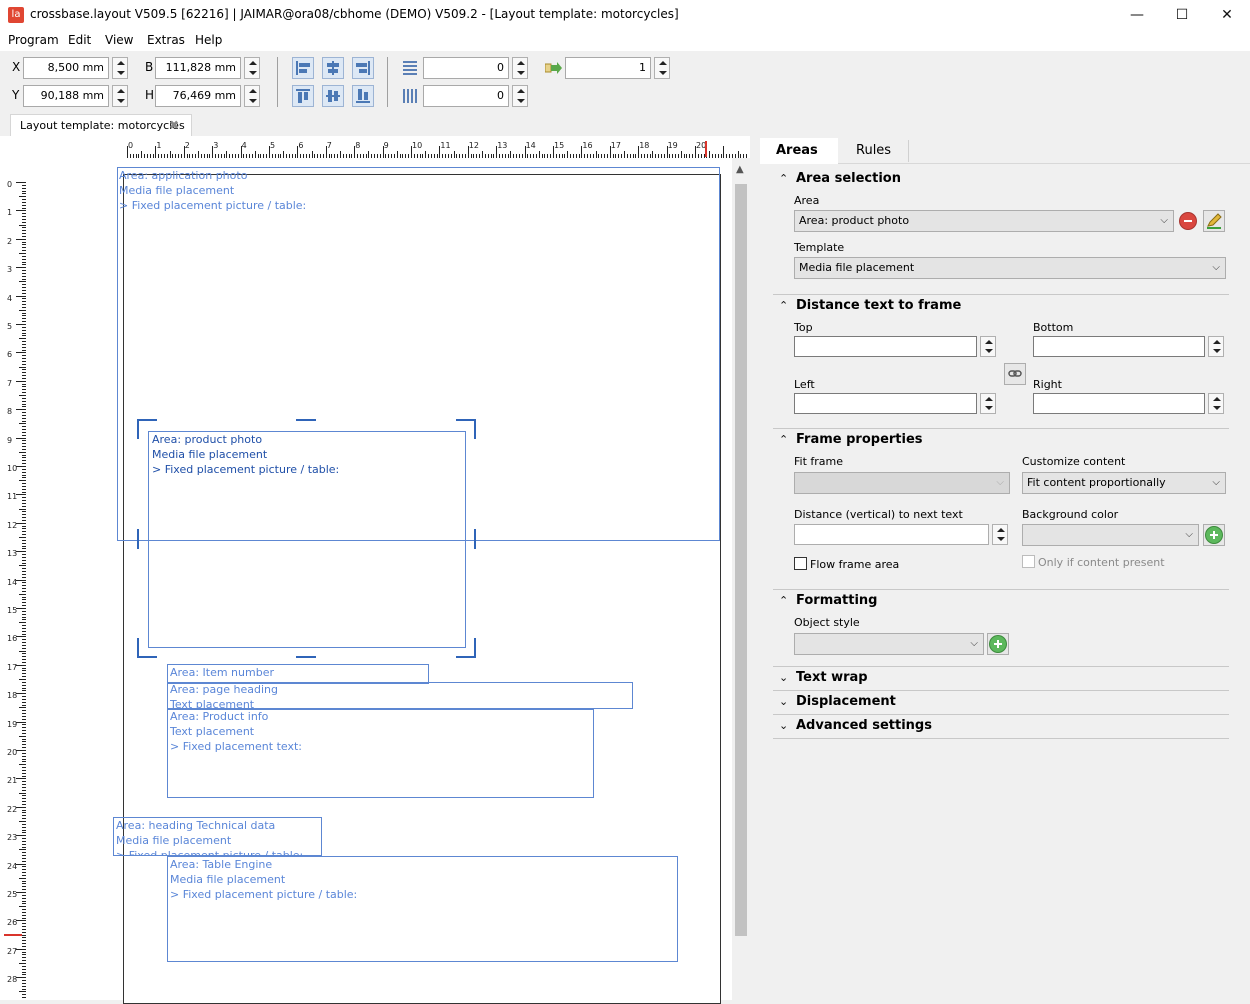  I want to click on edit-area-icon, so click(1214, 221).